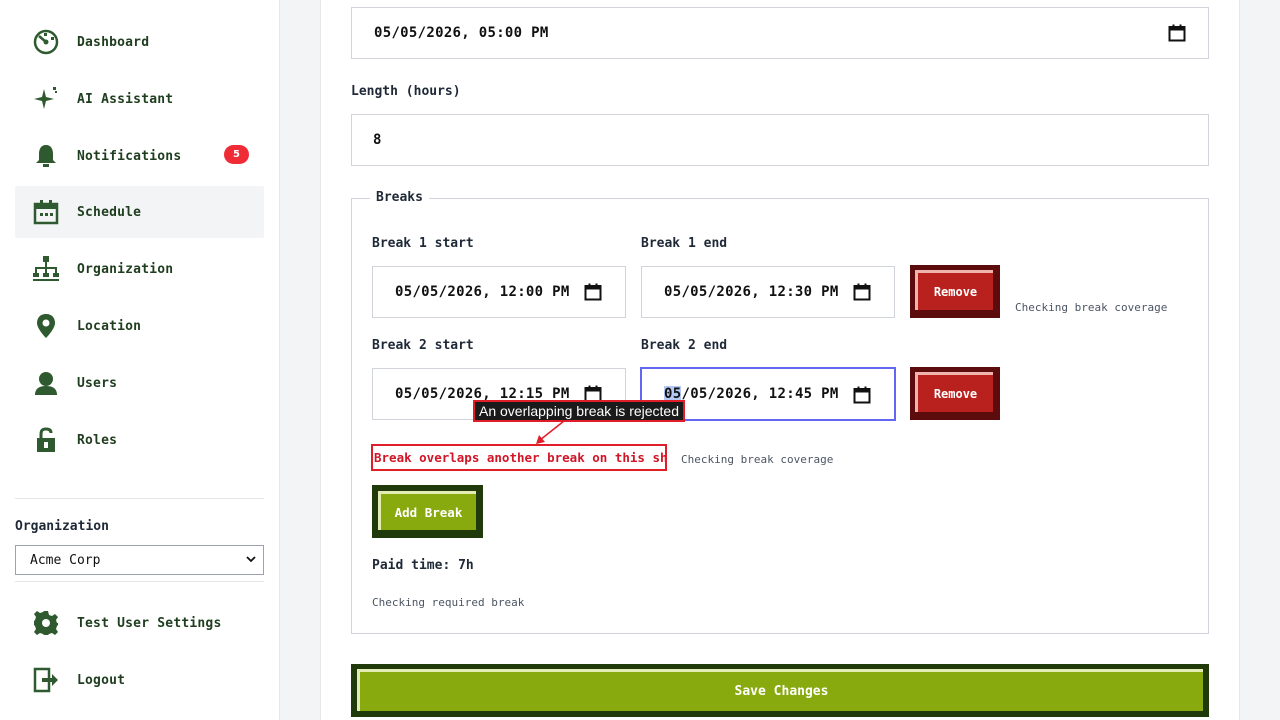  I want to click on lock-icon, so click(46, 440).